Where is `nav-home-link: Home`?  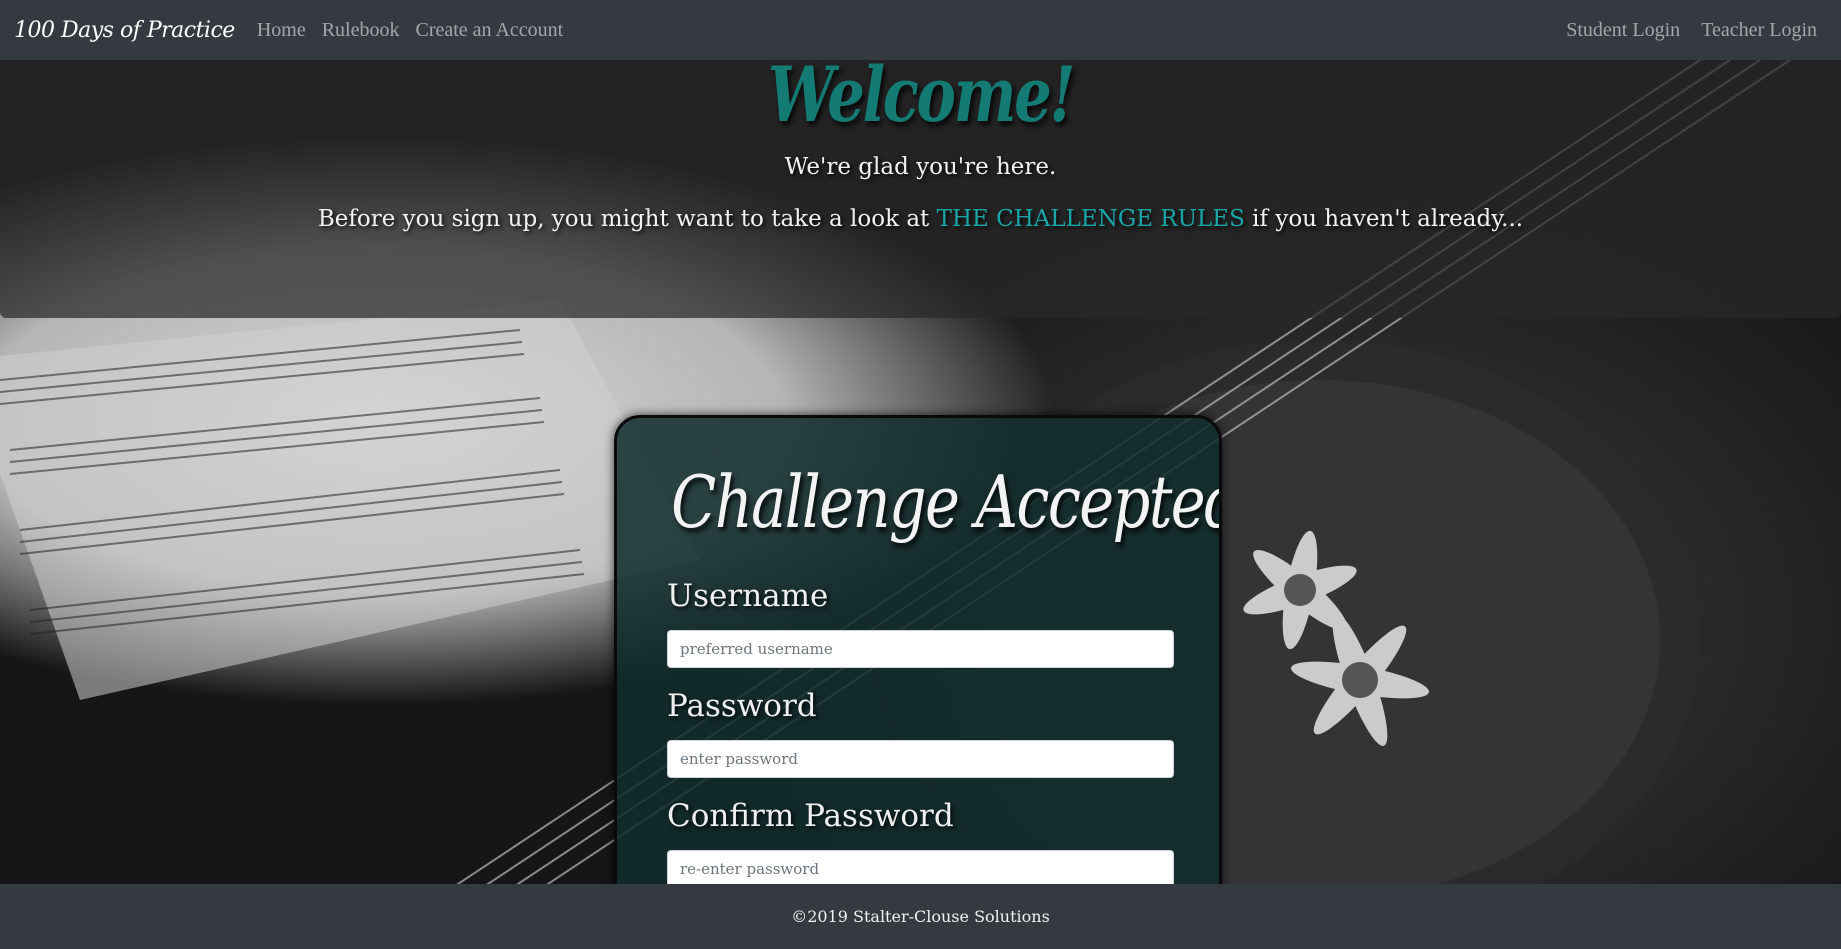
nav-home-link: Home is located at coordinates (281, 30).